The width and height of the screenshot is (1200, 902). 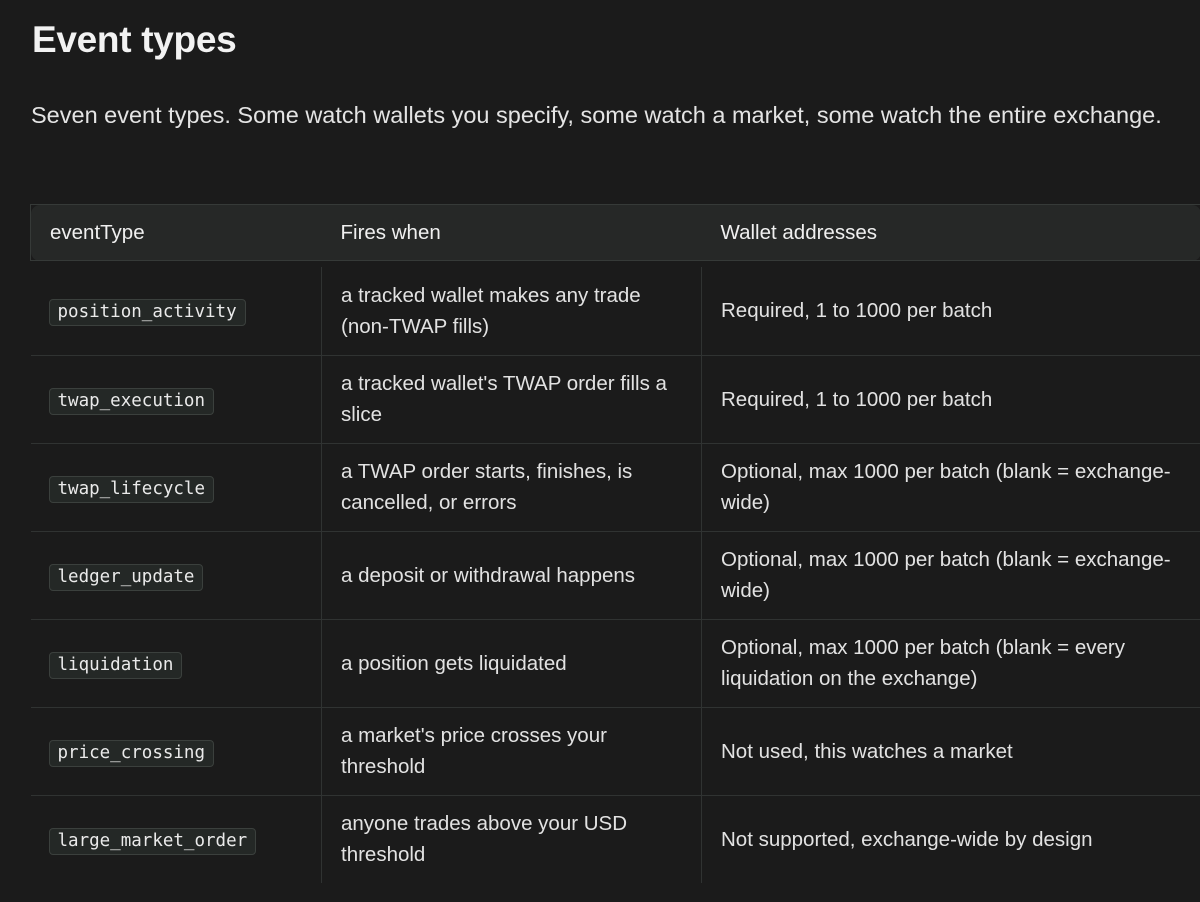 I want to click on event-type-code: liquidation, so click(x=115, y=665).